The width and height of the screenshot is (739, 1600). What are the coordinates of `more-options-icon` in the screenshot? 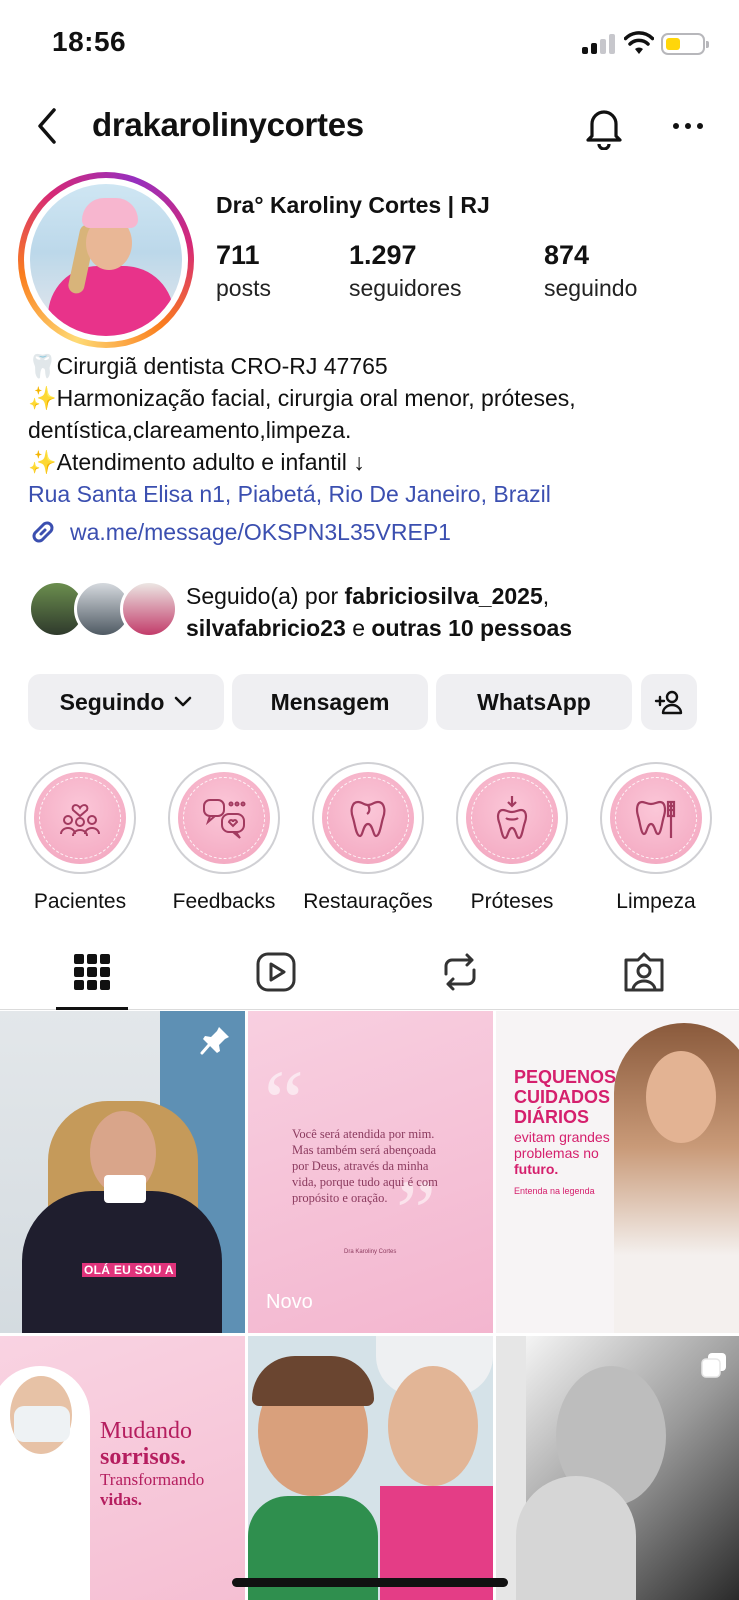 It's located at (688, 126).